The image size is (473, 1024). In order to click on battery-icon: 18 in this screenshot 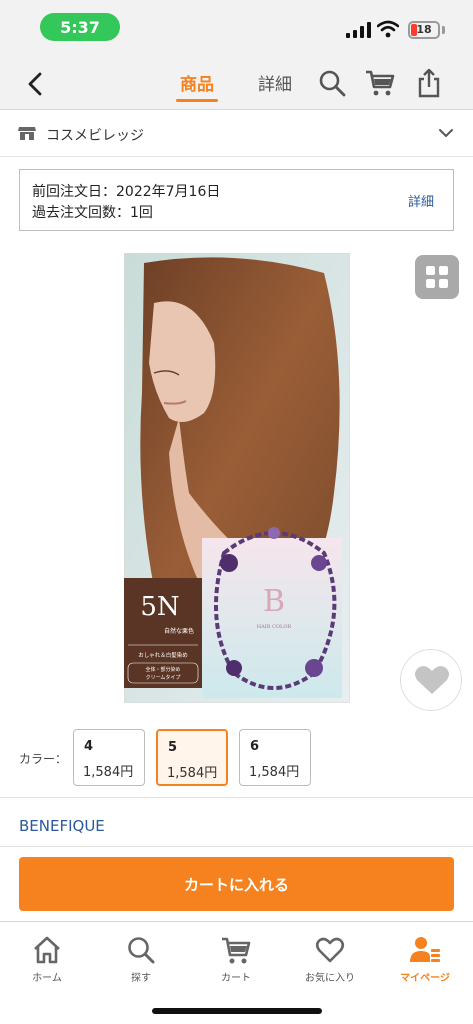, I will do `click(424, 30)`.